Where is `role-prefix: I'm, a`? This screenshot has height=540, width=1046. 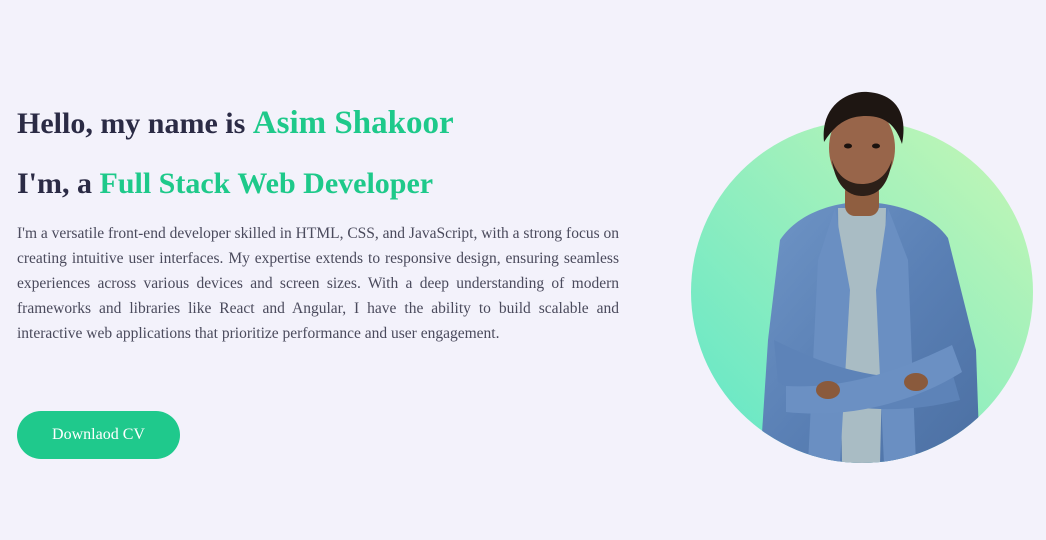 role-prefix: I'm, a is located at coordinates (58, 183).